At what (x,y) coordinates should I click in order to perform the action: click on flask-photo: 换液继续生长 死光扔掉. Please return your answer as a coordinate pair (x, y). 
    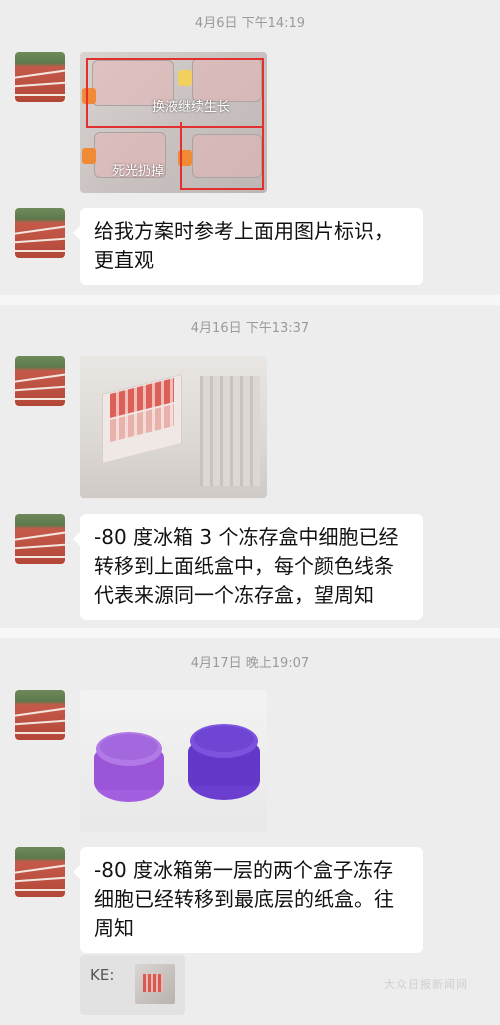
    Looking at the image, I should click on (173, 122).